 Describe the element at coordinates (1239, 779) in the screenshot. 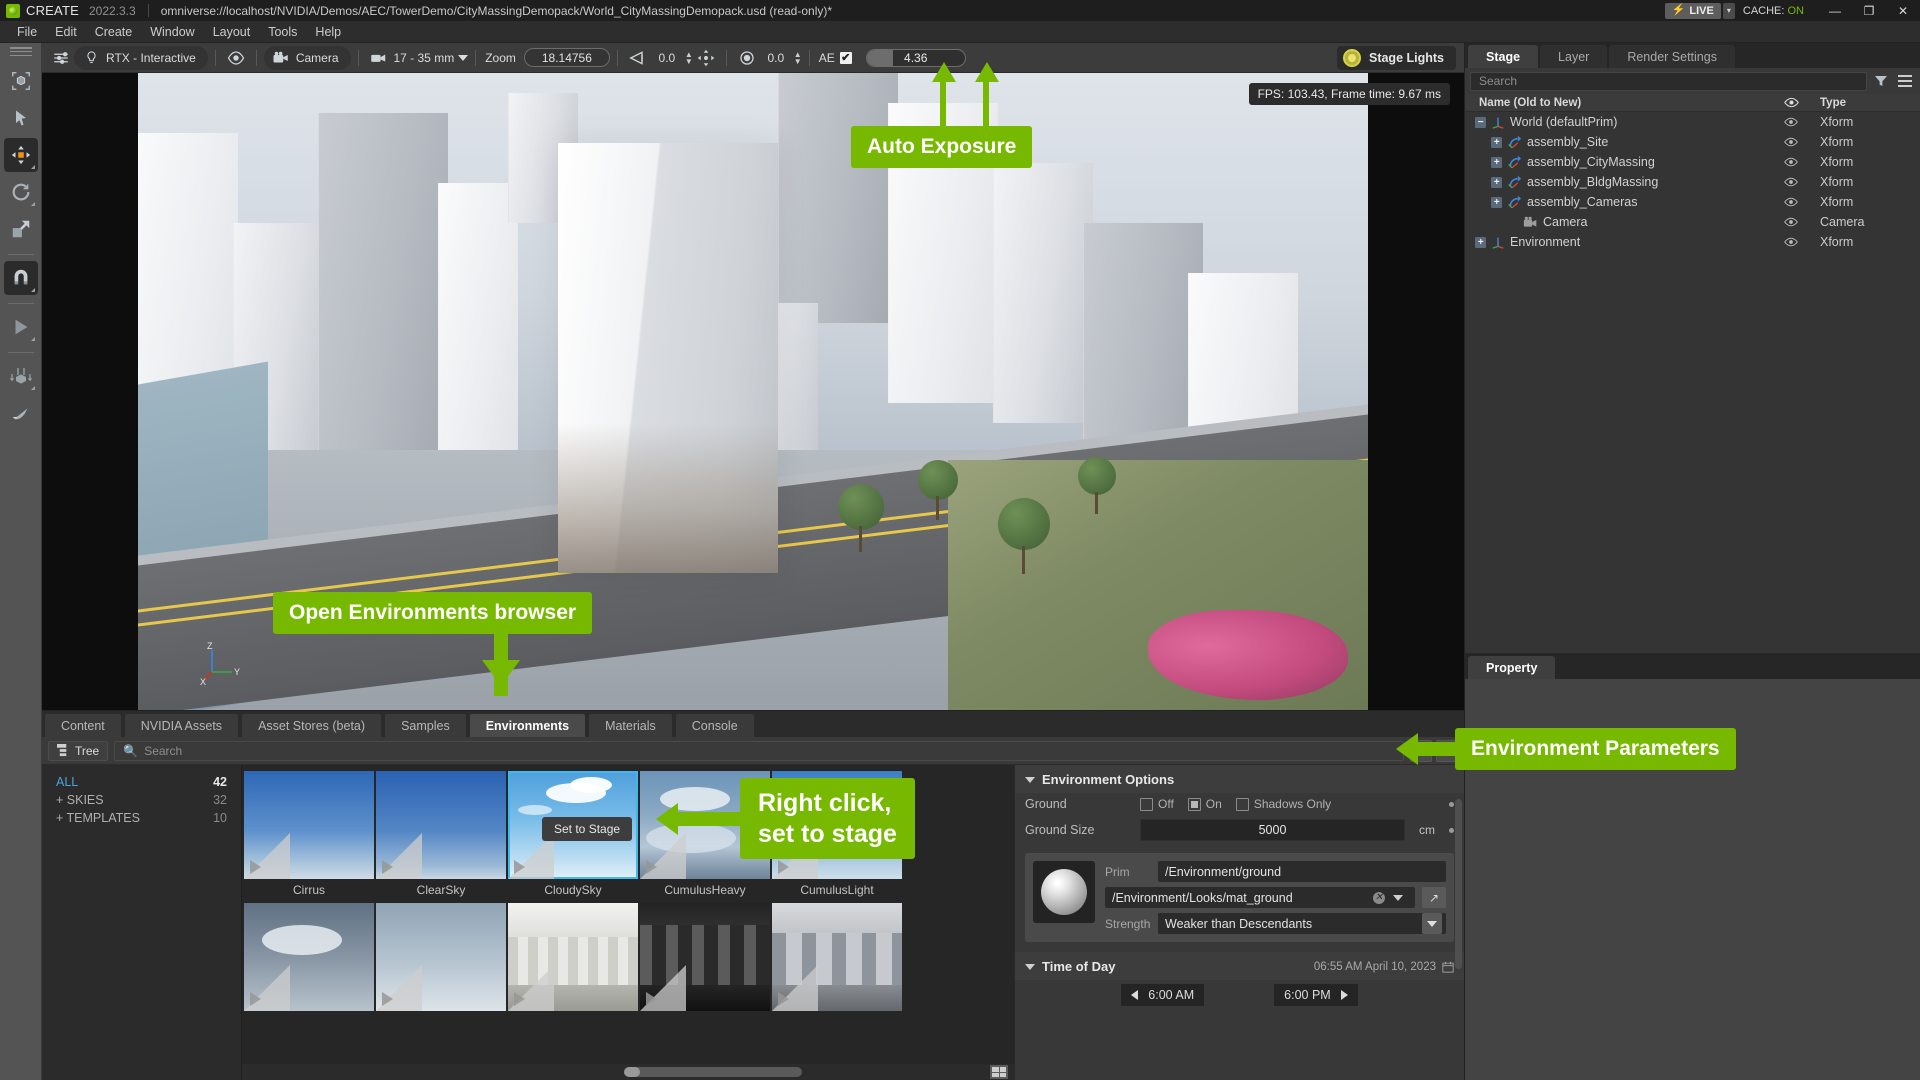

I see `environment-options-header: Environment Options` at that location.